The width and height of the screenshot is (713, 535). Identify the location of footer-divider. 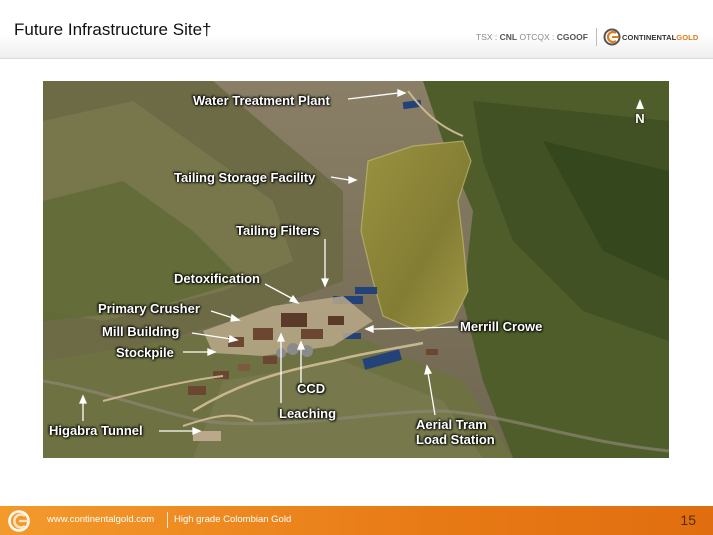
(167, 520).